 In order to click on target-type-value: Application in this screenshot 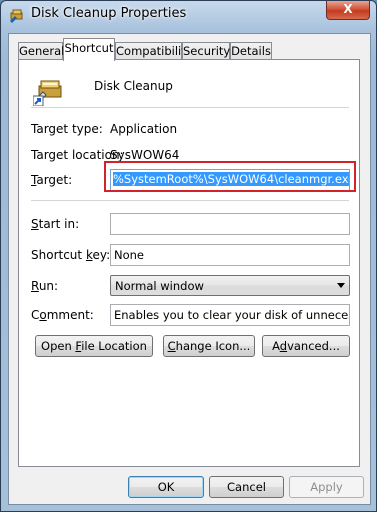, I will do `click(144, 129)`.